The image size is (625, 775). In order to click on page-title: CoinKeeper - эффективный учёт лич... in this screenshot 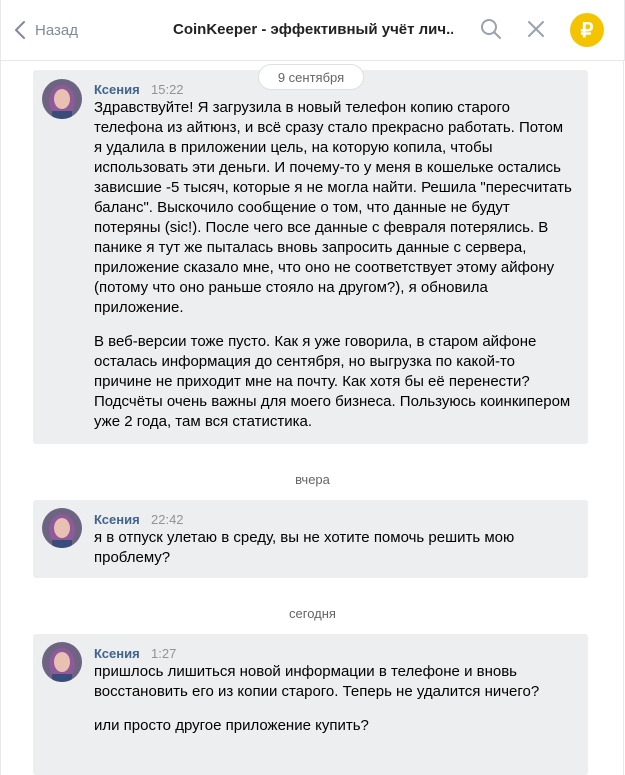, I will do `click(313, 29)`.